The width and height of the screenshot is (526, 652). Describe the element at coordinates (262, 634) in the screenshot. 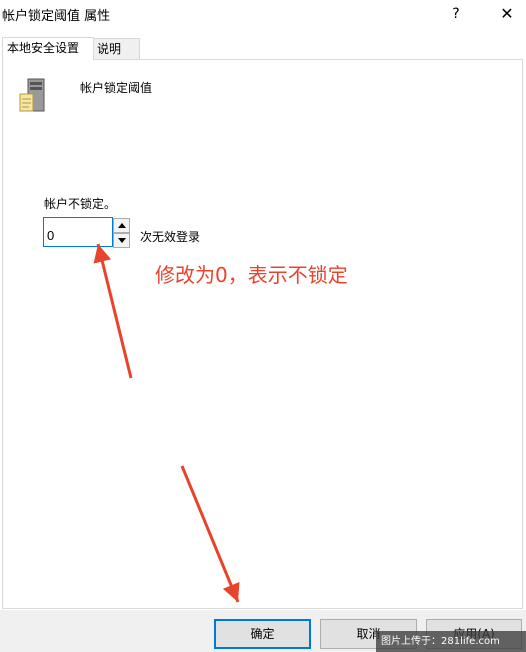

I see `ok-button: 确定` at that location.